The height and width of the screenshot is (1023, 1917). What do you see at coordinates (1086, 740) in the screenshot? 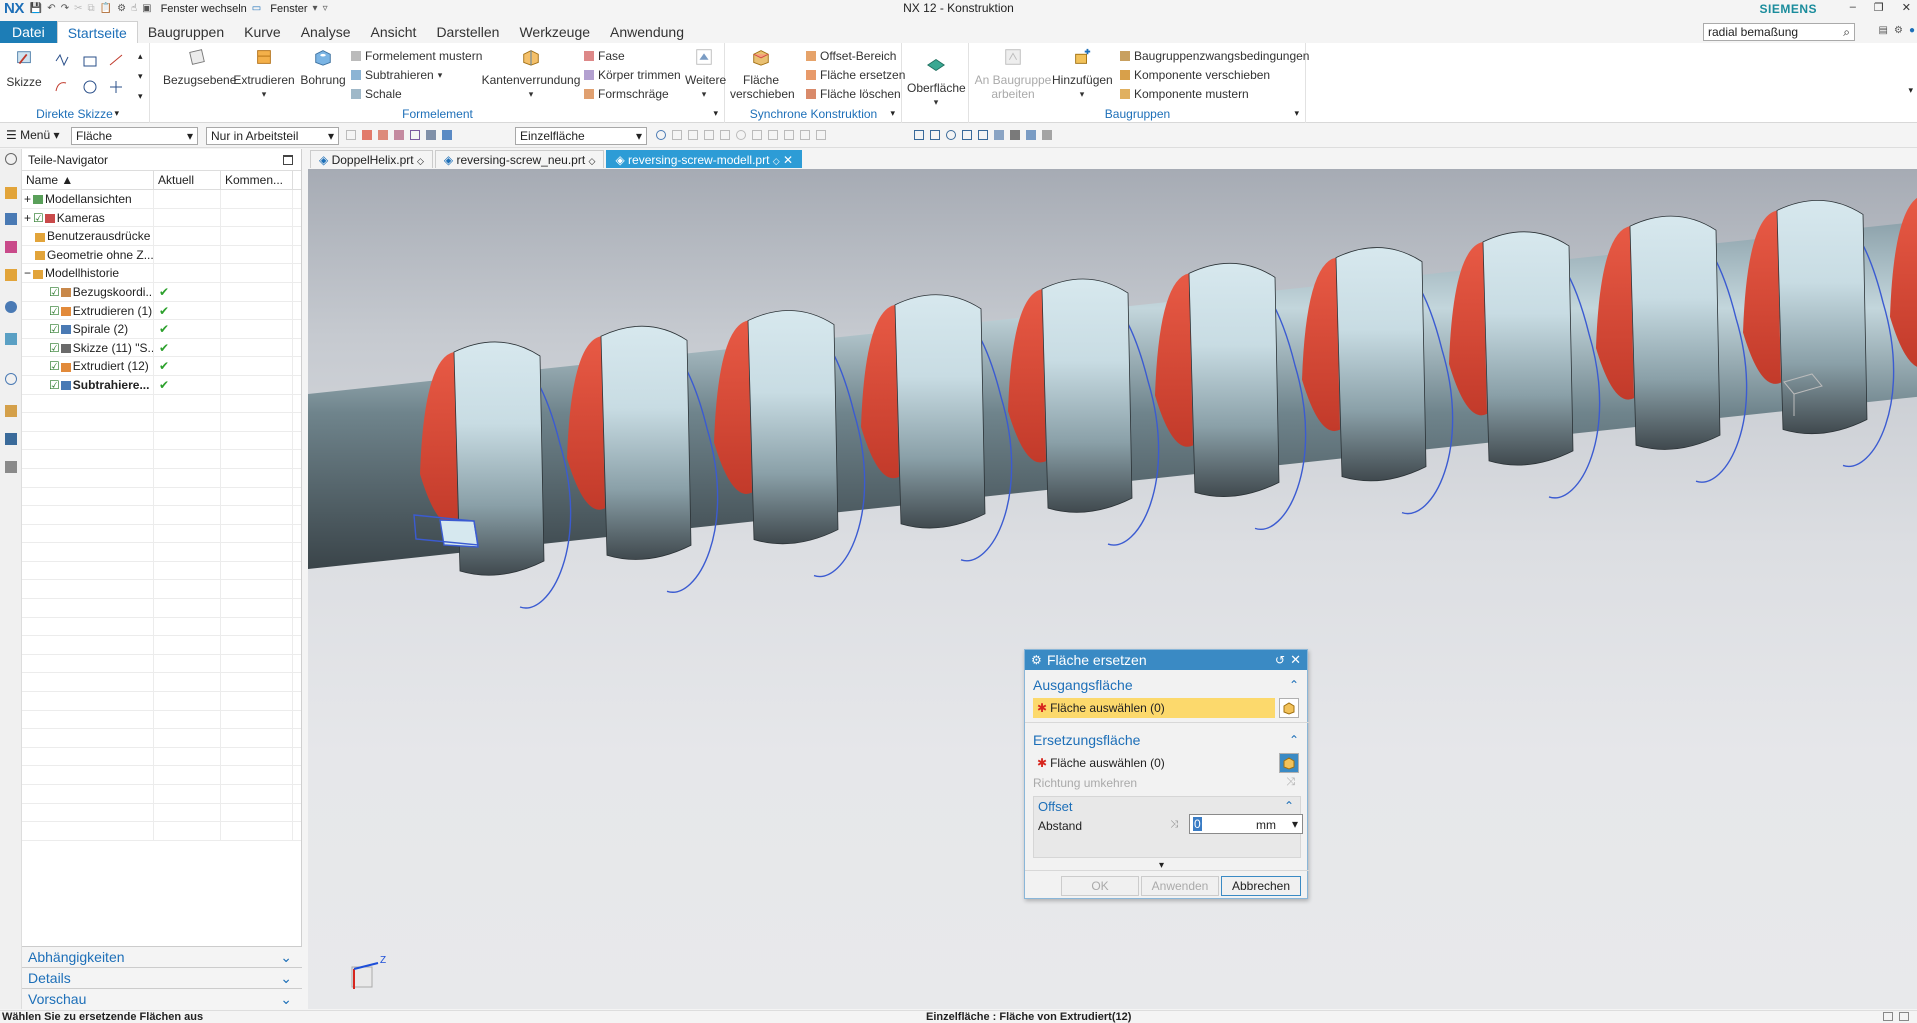
I see `replacement-face-section: Ersetzungsfläche` at bounding box center [1086, 740].